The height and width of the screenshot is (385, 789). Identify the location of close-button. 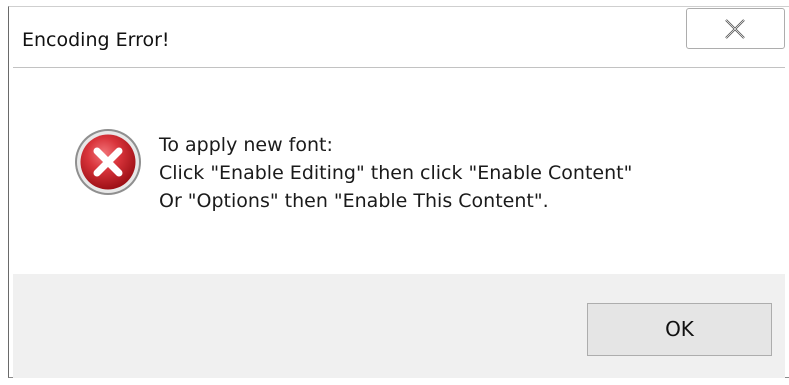
(735, 28).